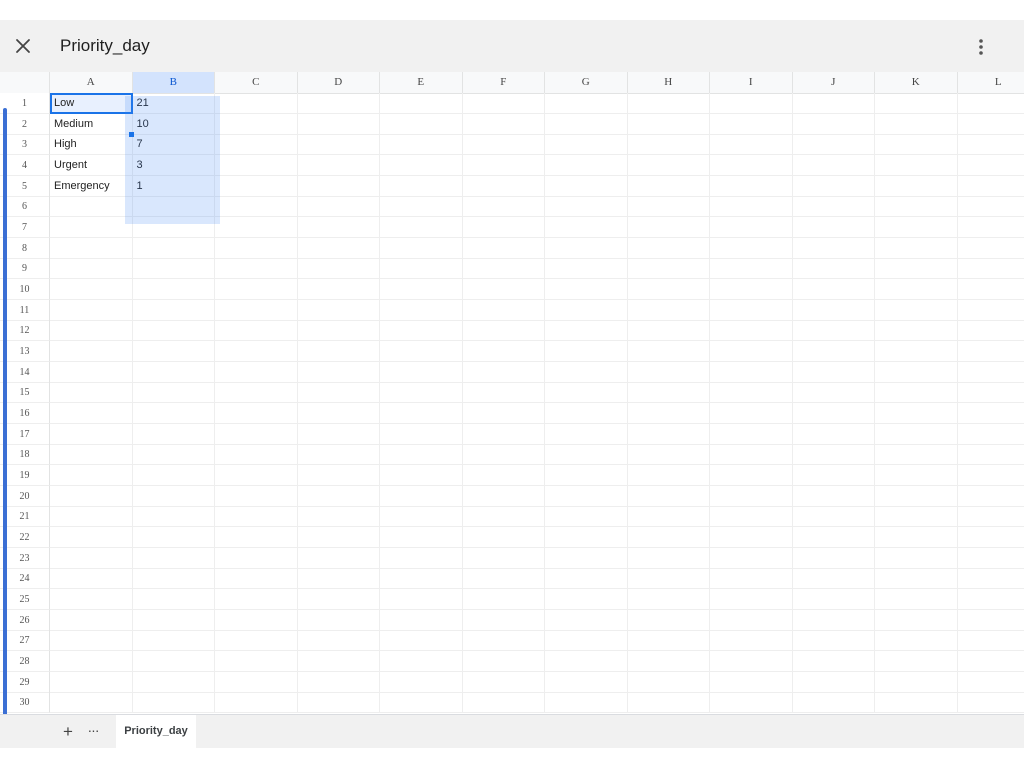 Image resolution: width=1024 pixels, height=768 pixels. What do you see at coordinates (586, 145) in the screenshot?
I see `cell-g3` at bounding box center [586, 145].